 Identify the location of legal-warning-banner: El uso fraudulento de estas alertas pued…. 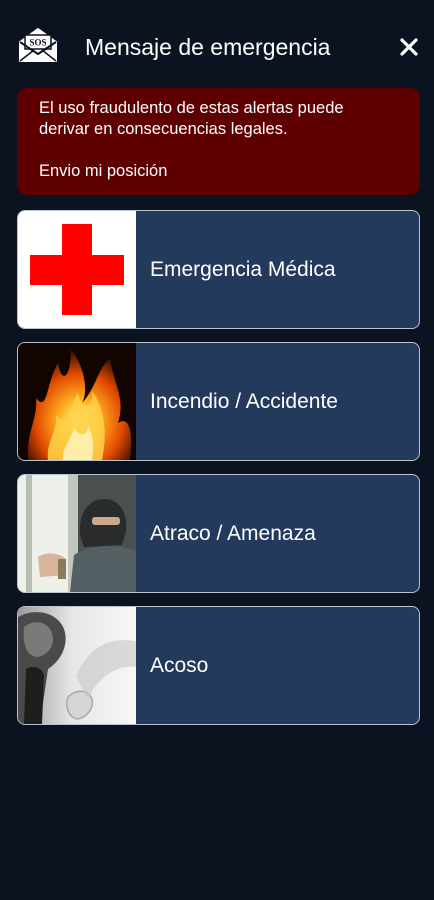
(218, 141).